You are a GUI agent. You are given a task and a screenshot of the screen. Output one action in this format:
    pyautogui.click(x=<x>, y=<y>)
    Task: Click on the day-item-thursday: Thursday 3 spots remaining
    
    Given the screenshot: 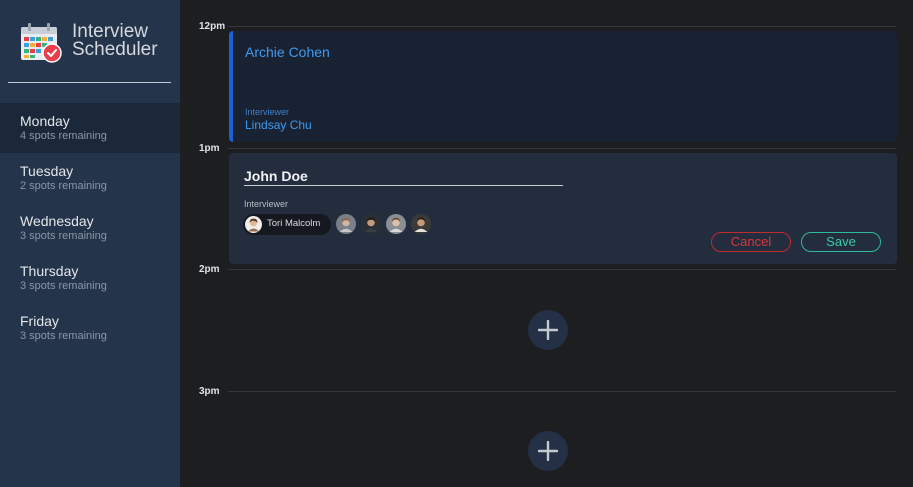 What is the action you would take?
    pyautogui.click(x=90, y=278)
    